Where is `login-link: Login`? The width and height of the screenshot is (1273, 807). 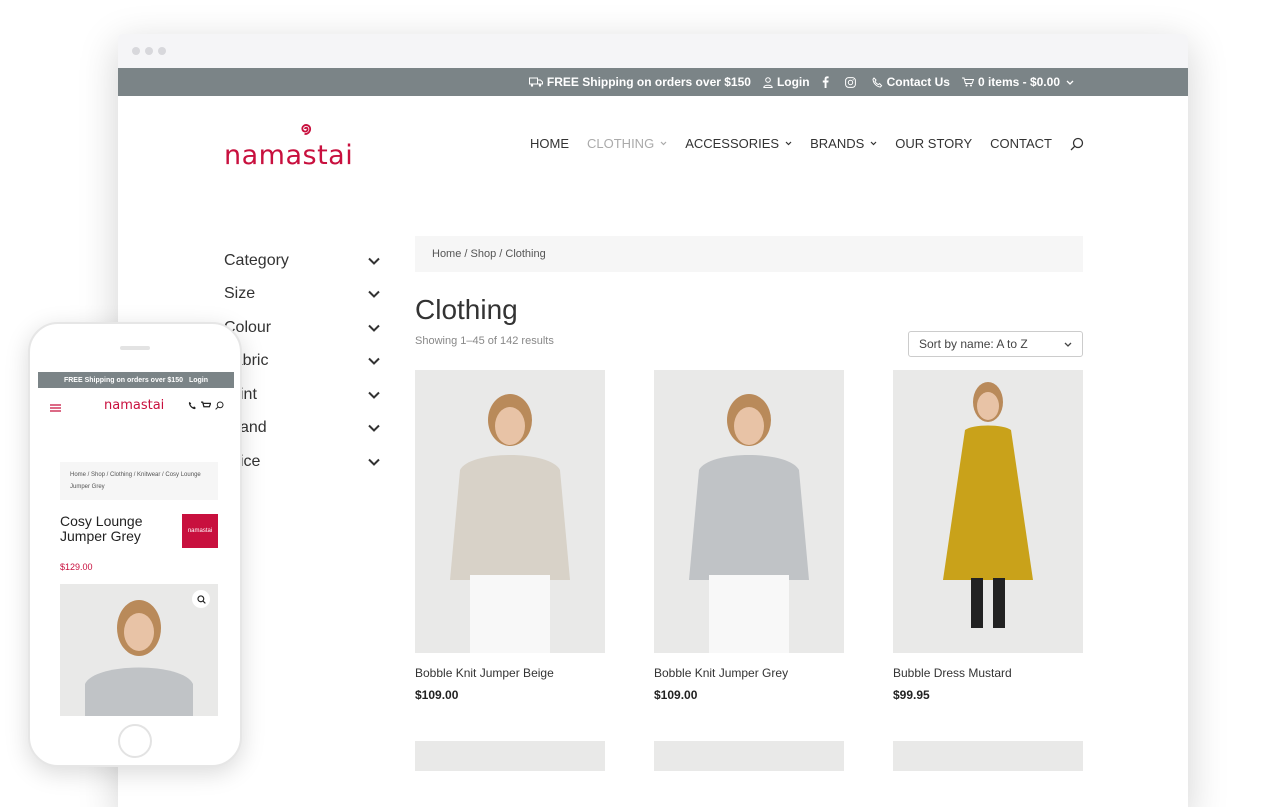 login-link: Login is located at coordinates (786, 82).